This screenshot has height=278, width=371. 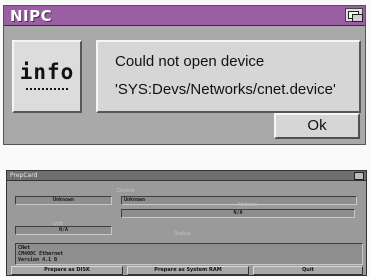 What do you see at coordinates (24, 175) in the screenshot?
I see `prepcard-title: PrepCard` at bounding box center [24, 175].